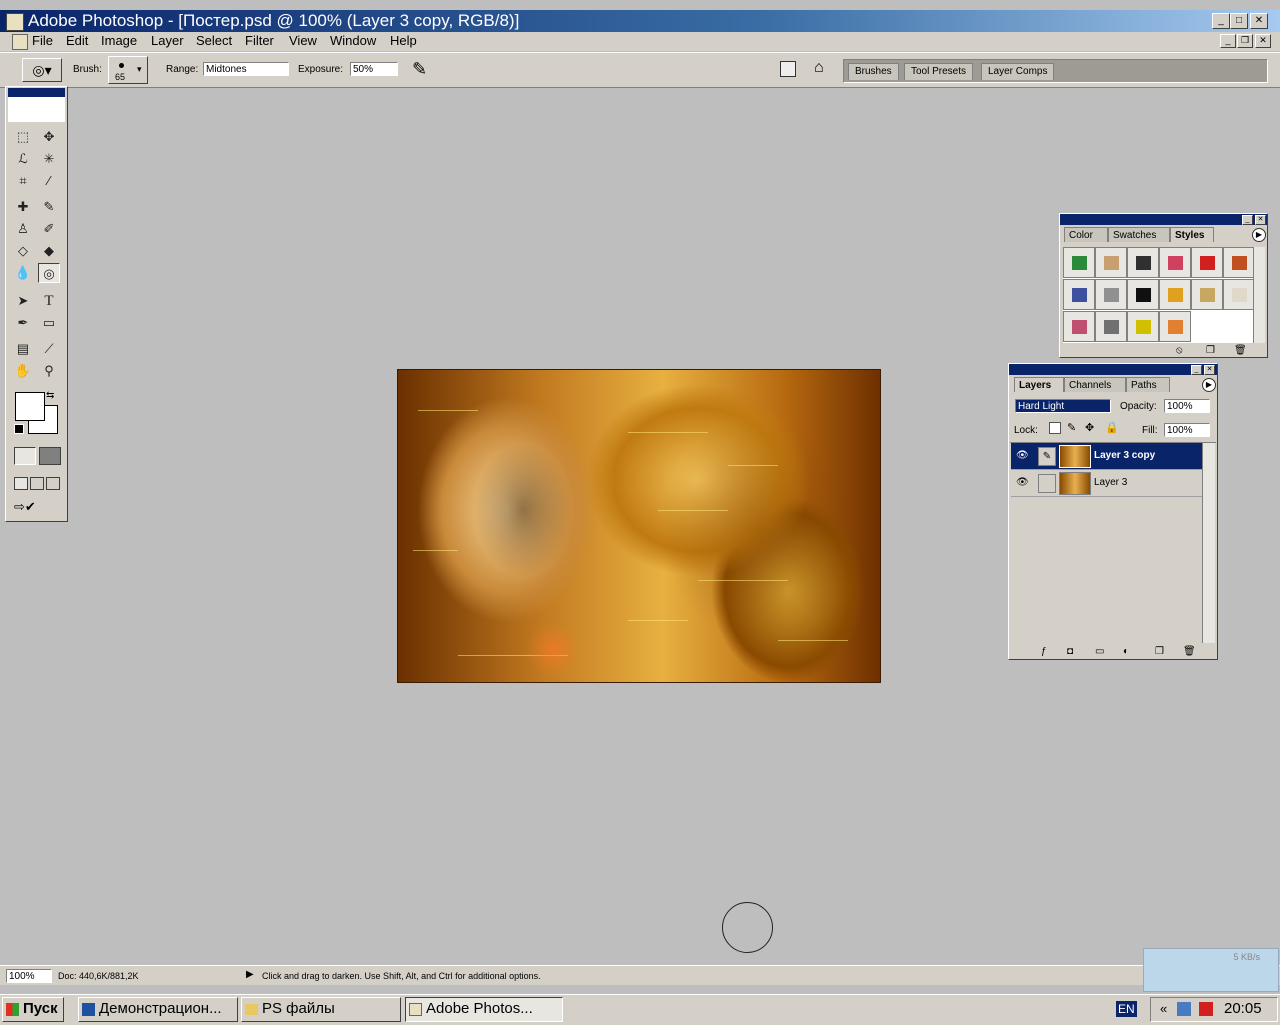 The width and height of the screenshot is (1280, 1025). Describe the element at coordinates (50, 456) in the screenshot. I see `quick-mask-mode-icon` at that location.